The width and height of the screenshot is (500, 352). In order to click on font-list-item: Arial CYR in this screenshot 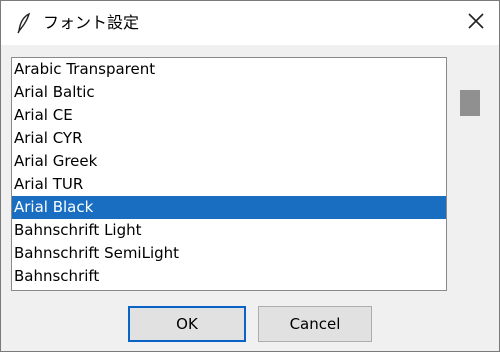, I will do `click(229, 138)`.